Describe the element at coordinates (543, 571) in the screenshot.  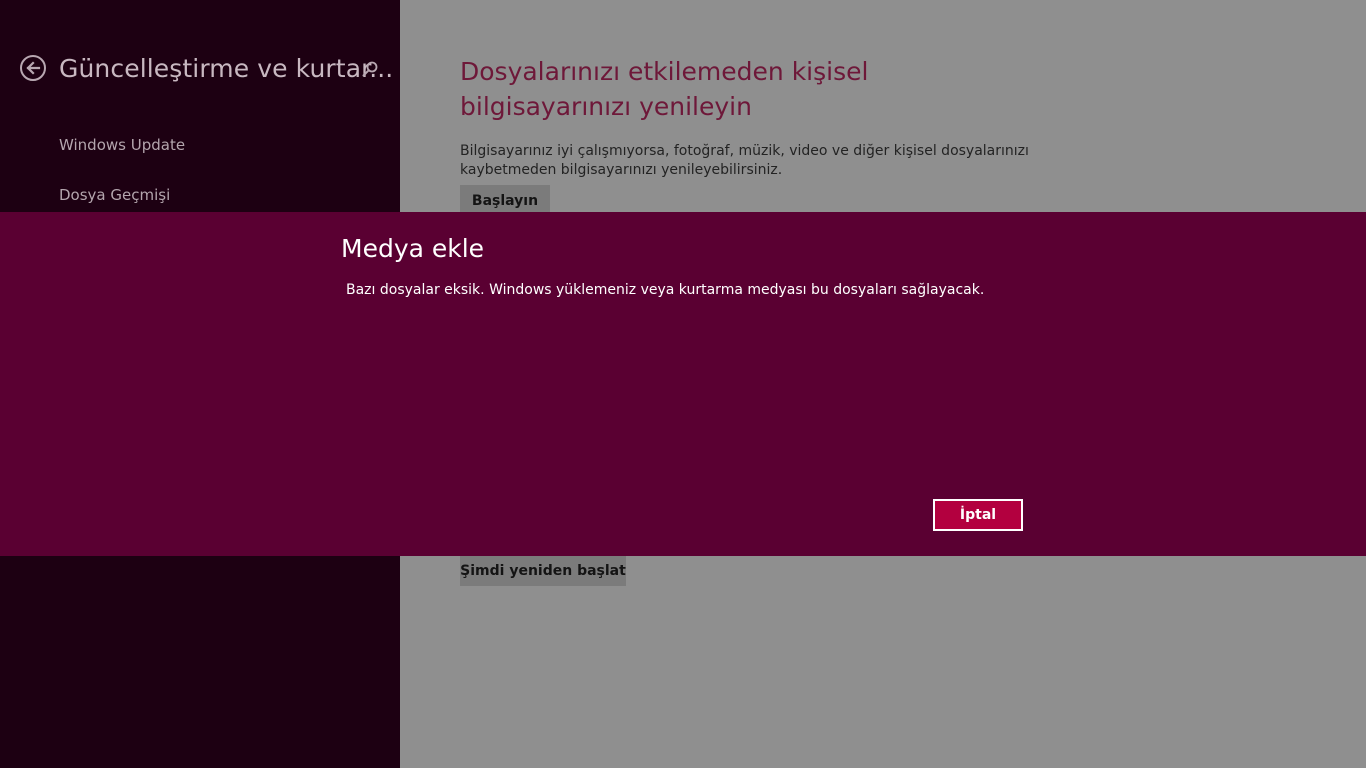
I see `restart-now-button: Şimdi yeniden başlat` at that location.